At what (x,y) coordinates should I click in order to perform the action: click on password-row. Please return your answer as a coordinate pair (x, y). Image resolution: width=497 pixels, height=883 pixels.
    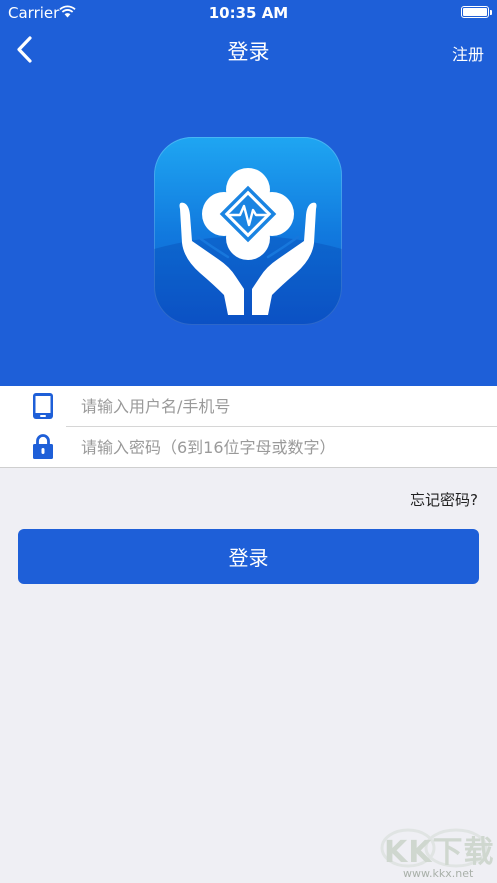
    Looking at the image, I should click on (248, 447).